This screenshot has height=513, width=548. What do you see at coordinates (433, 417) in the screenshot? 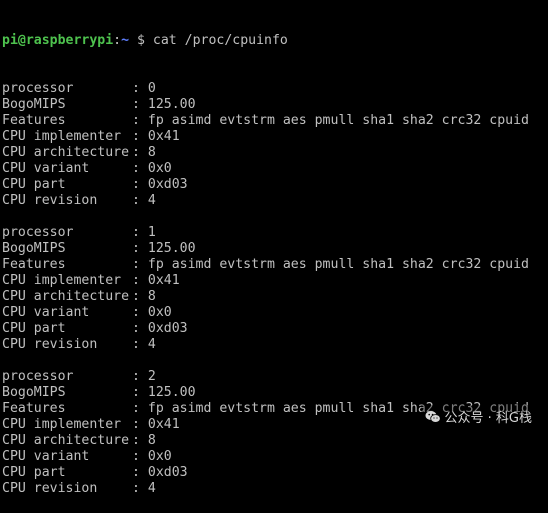
I see `wechat-icon` at bounding box center [433, 417].